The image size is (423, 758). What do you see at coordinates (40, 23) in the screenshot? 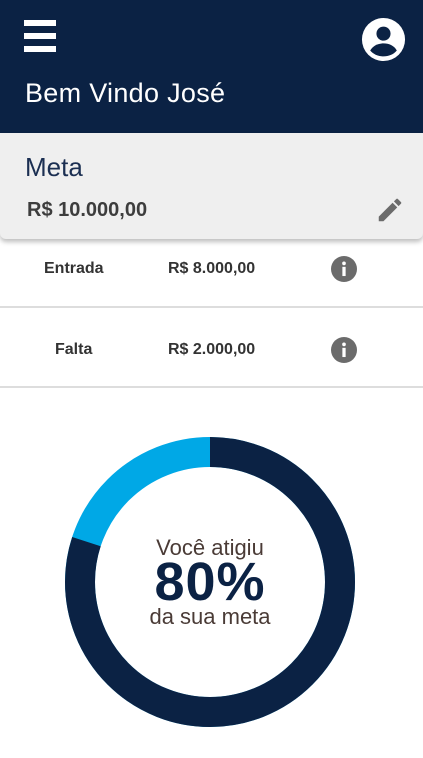
I see `menu-icon-bar-top` at bounding box center [40, 23].